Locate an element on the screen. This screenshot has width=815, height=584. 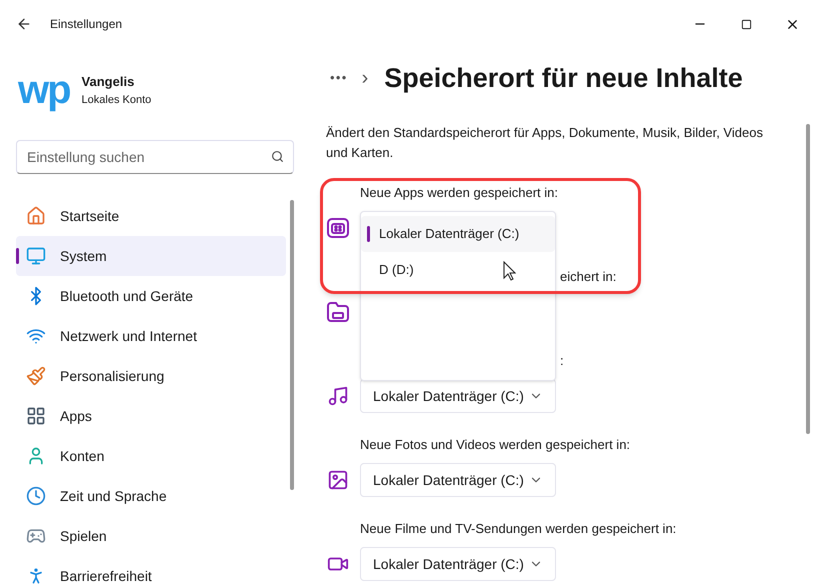
nav-item: Netzwerk und Internet is located at coordinates (151, 336).